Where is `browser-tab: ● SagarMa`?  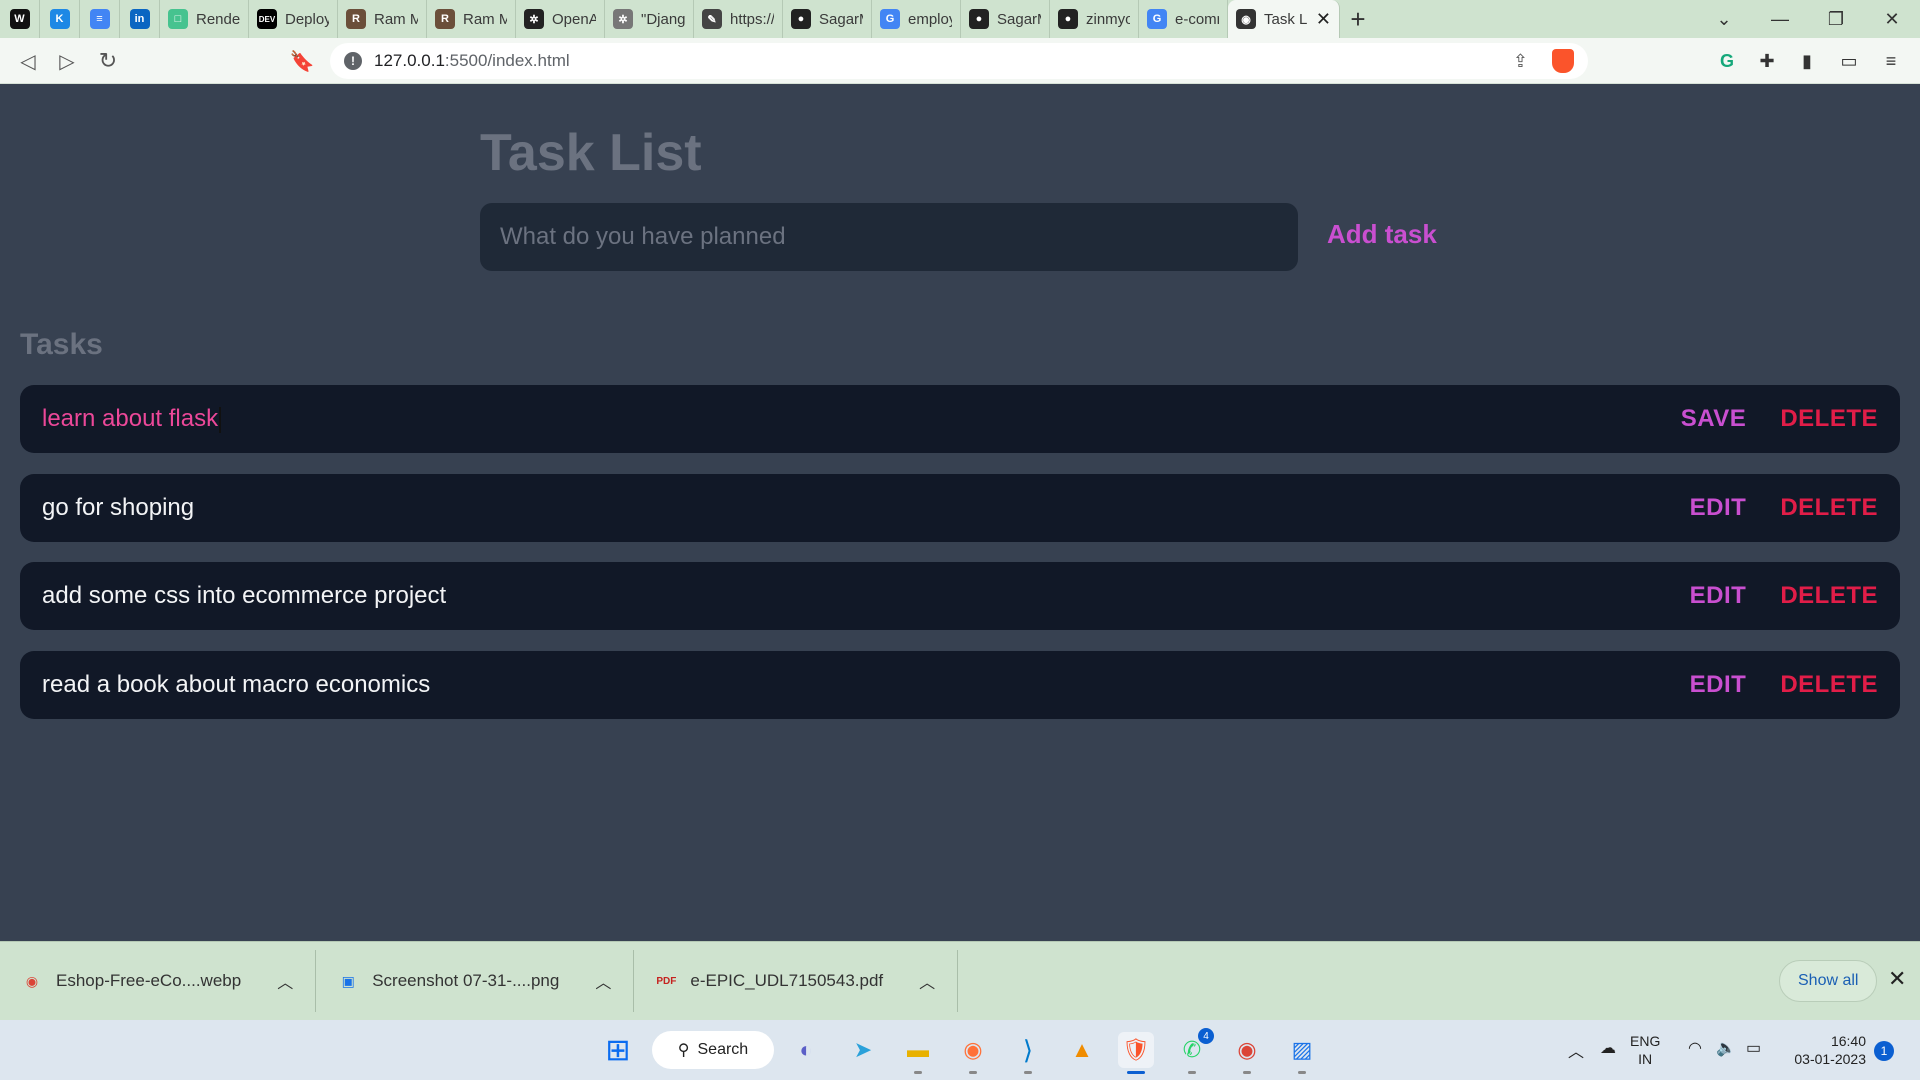
browser-tab: ● SagarMa is located at coordinates (827, 19).